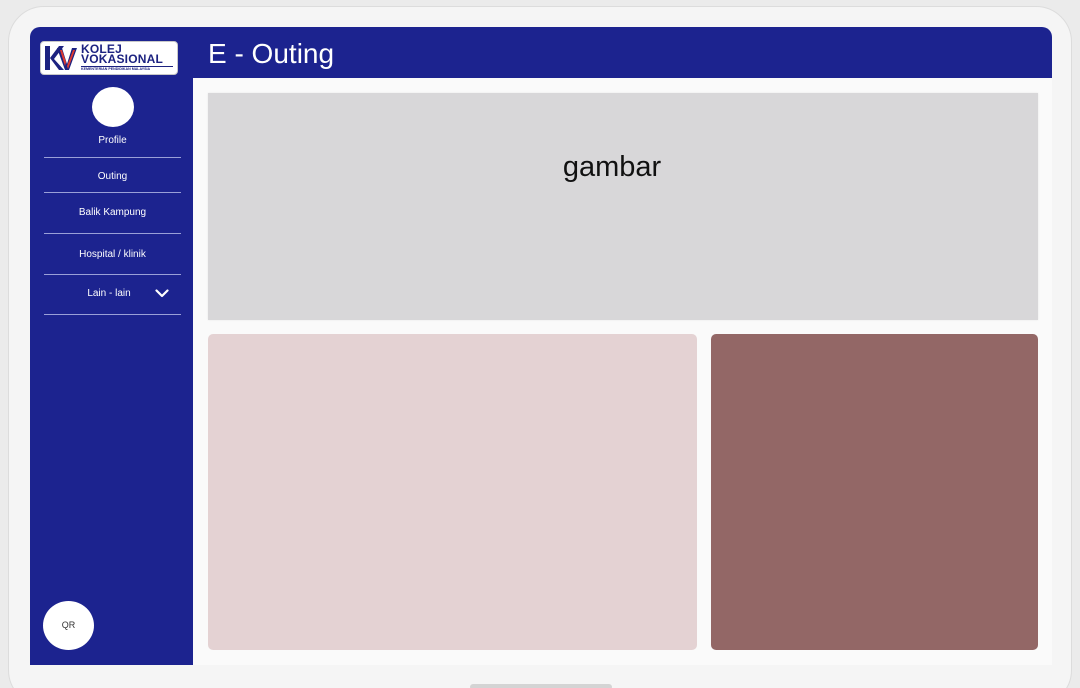  I want to click on page-title: E - Outing, so click(271, 53).